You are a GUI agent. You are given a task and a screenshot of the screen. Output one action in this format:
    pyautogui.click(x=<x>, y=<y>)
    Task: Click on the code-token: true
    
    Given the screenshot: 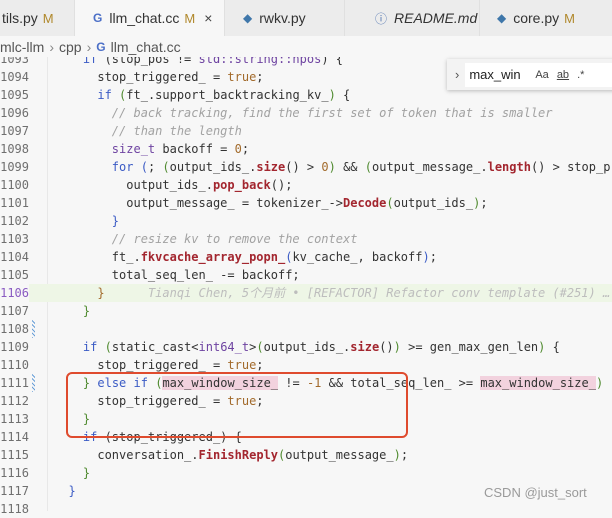 What is the action you would take?
    pyautogui.click(x=242, y=365)
    